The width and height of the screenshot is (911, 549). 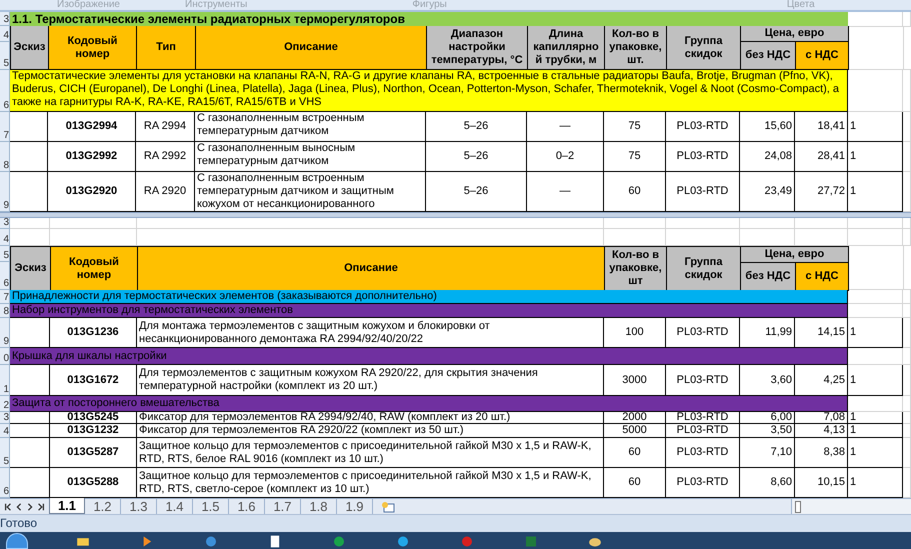 What do you see at coordinates (767, 418) in the screenshot?
I see `table-cell: 6,00` at bounding box center [767, 418].